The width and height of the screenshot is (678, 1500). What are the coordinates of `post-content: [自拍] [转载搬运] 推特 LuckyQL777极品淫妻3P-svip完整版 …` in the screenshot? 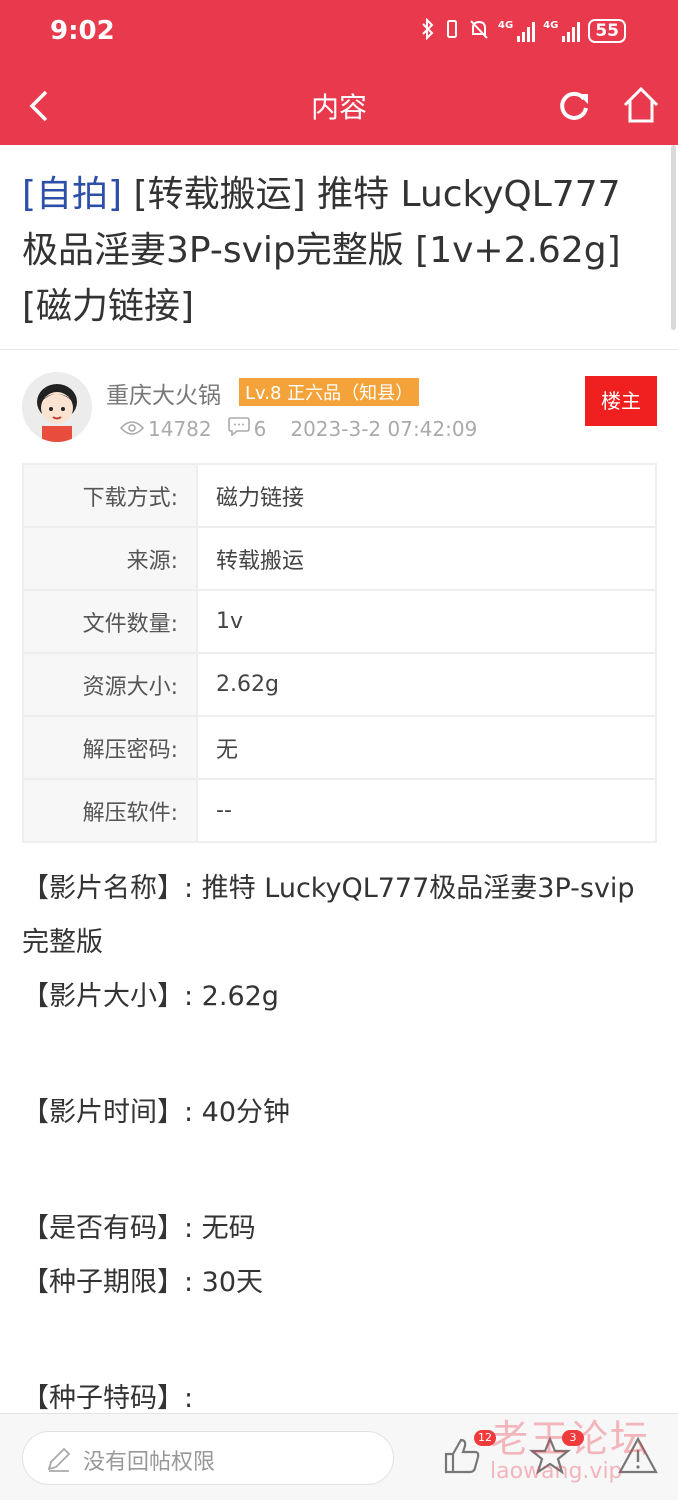 It's located at (339, 247).